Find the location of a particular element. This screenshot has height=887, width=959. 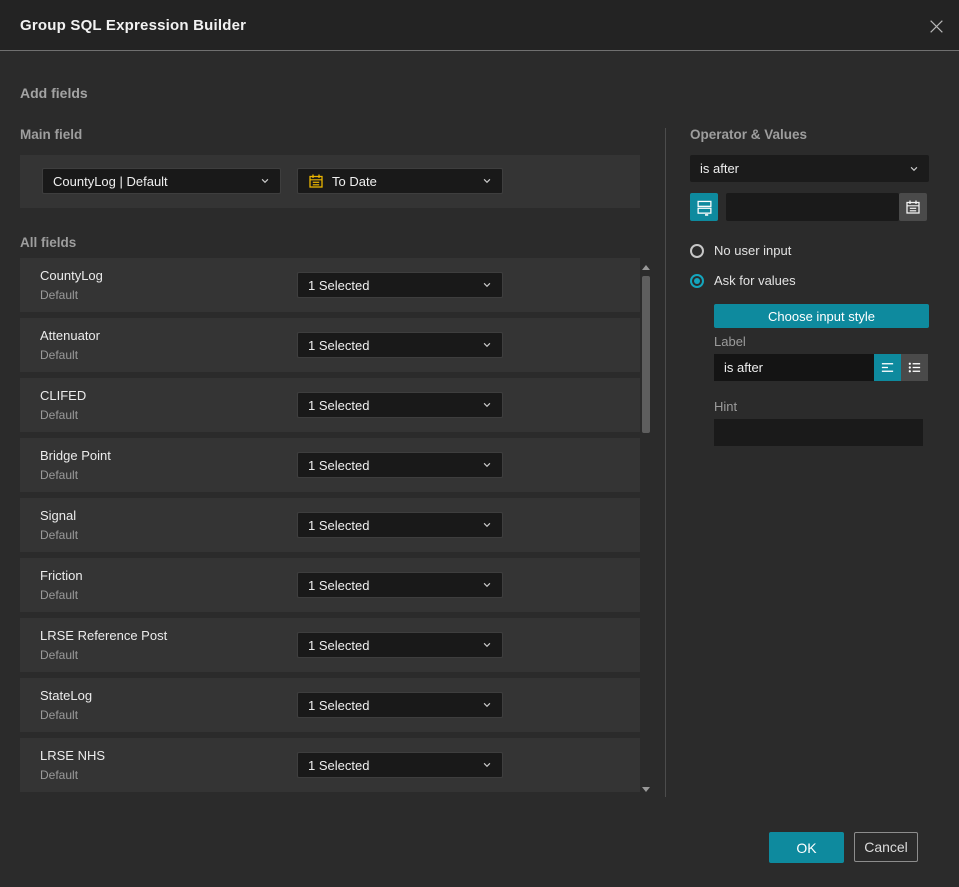

list-scrollbar is located at coordinates (646, 528).